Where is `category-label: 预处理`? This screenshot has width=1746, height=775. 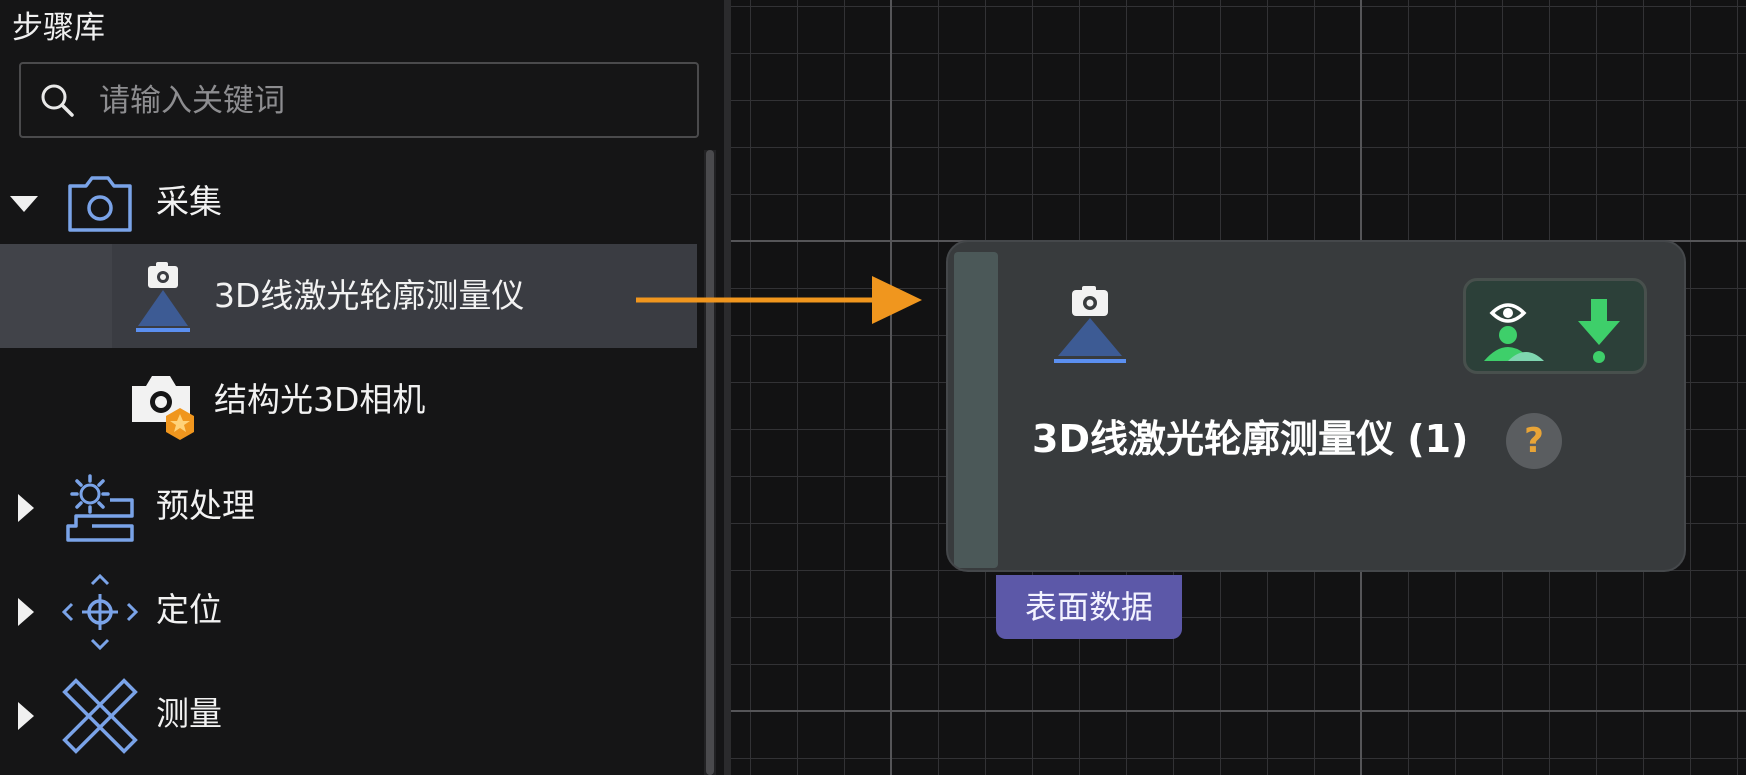
category-label: 预处理 is located at coordinates (205, 505).